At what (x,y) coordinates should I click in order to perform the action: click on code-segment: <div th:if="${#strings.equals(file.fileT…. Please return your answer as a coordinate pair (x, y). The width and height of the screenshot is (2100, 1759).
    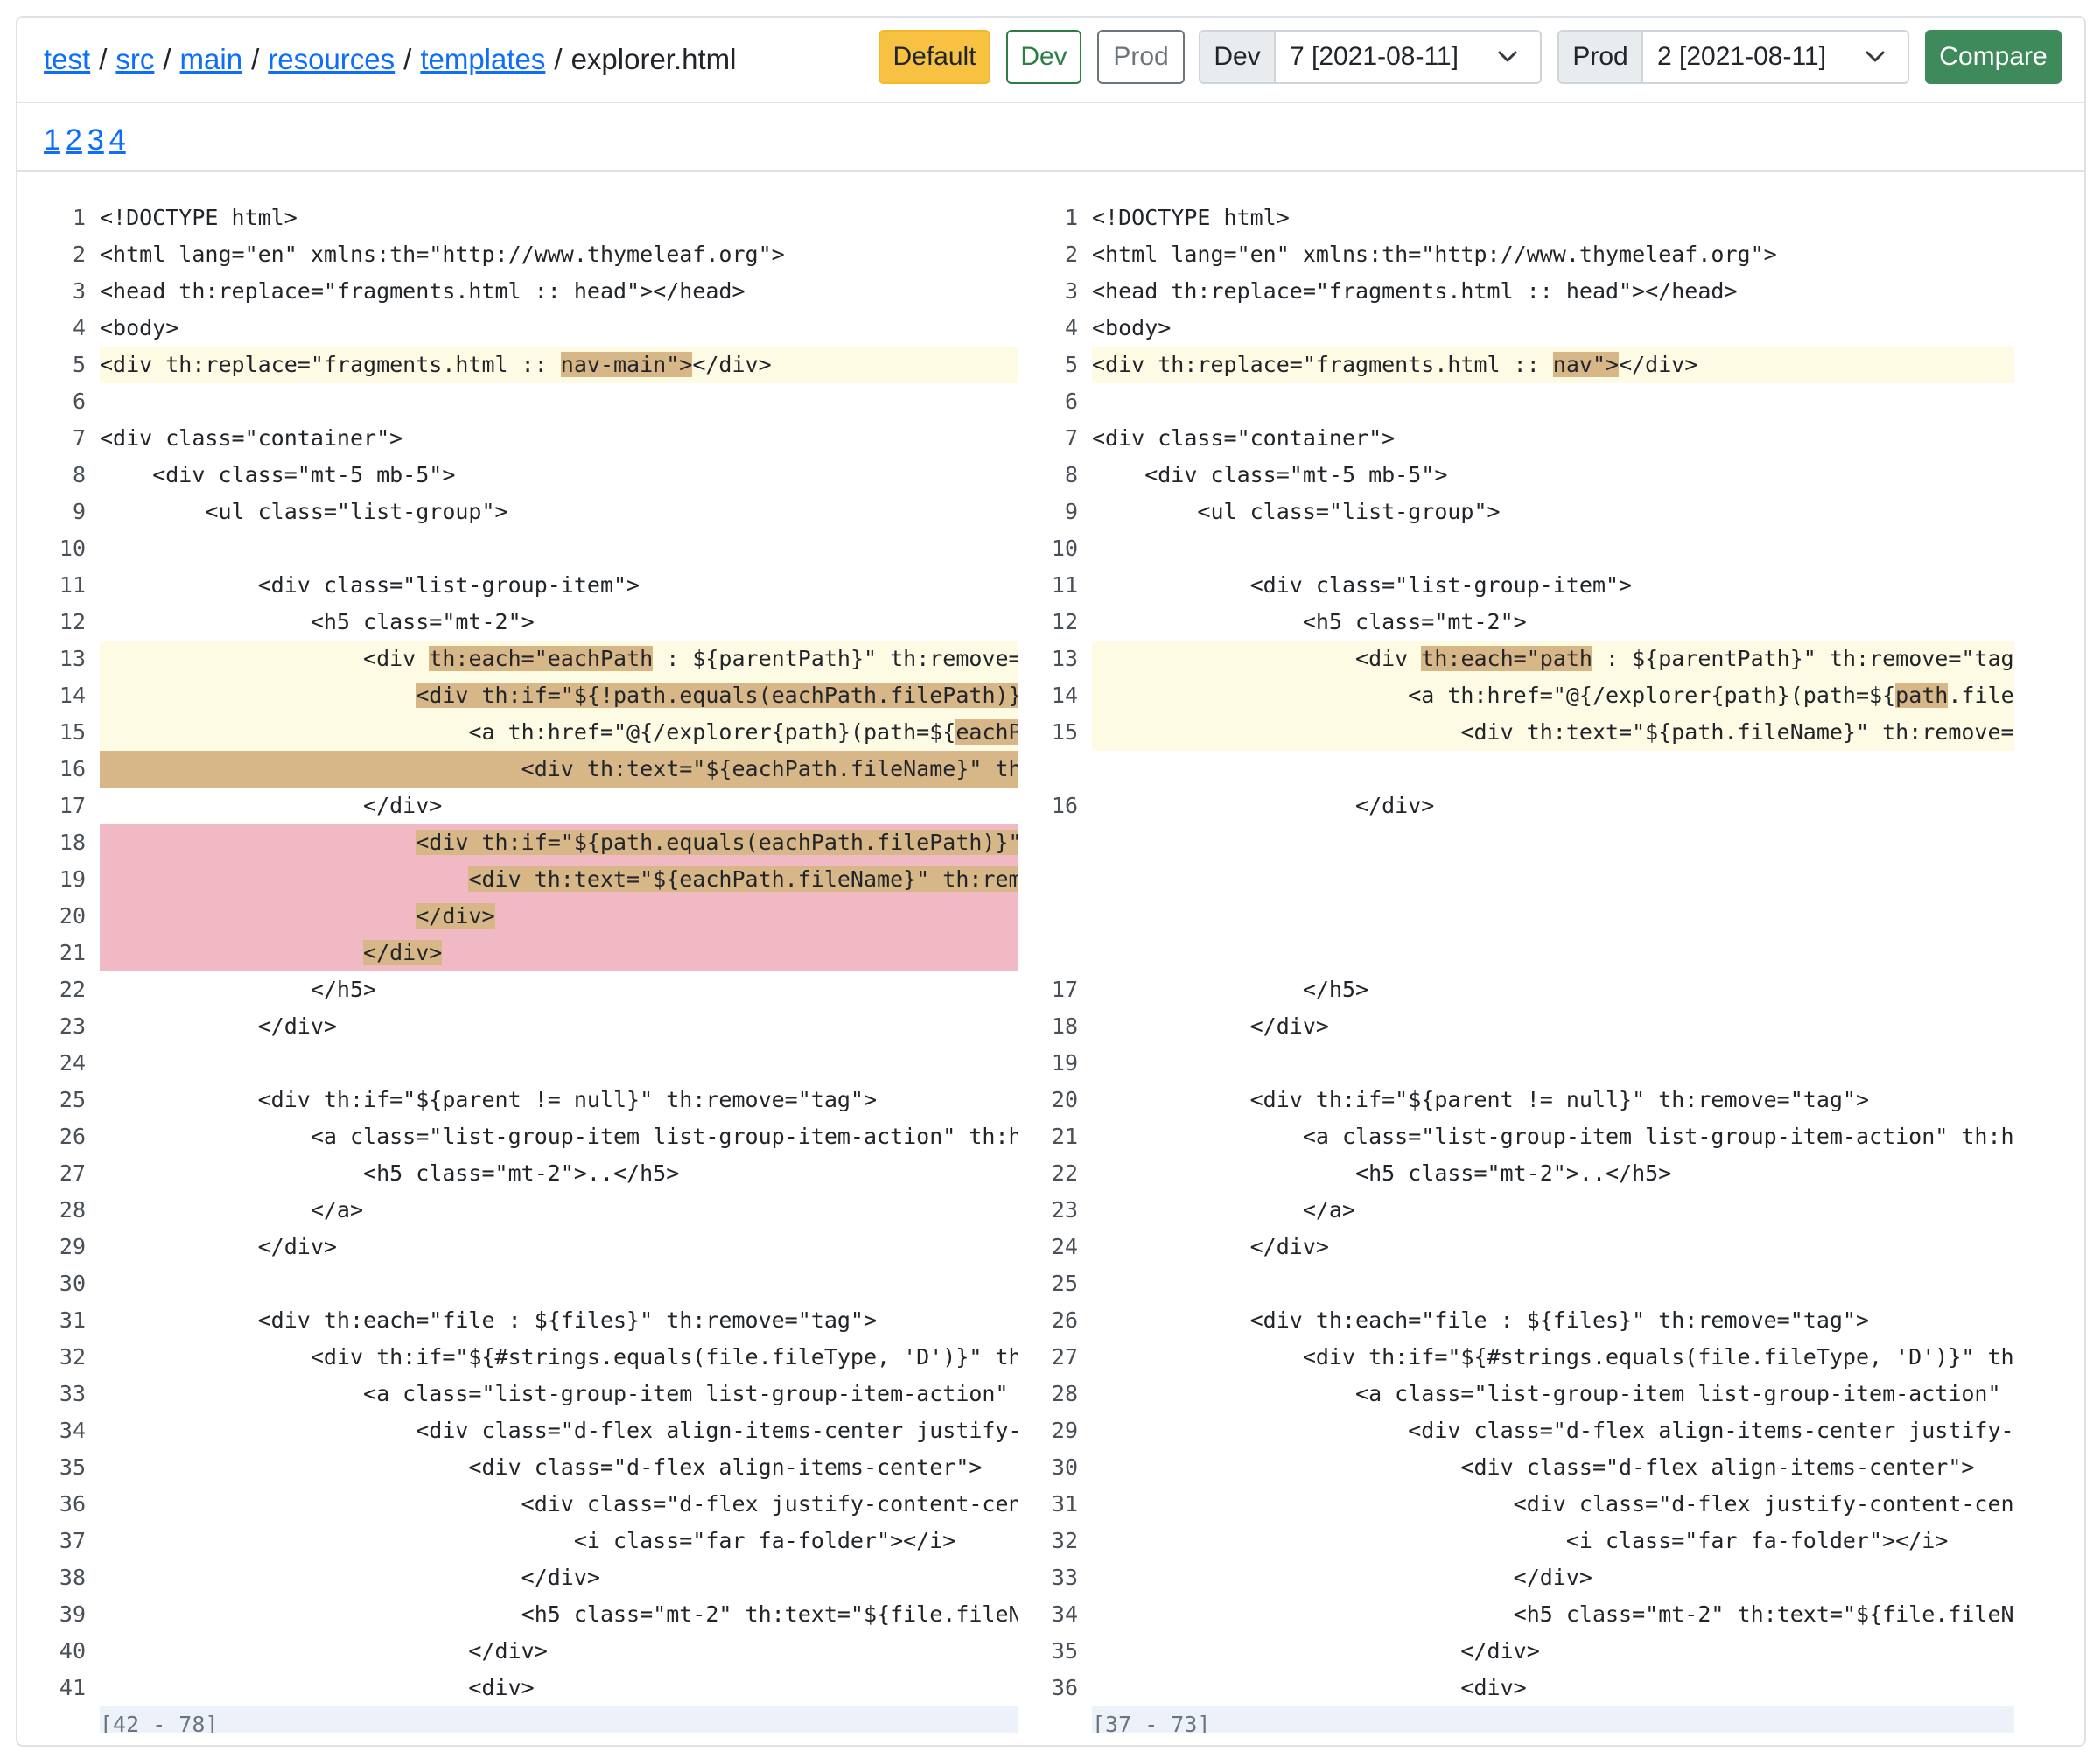
    Looking at the image, I should click on (664, 1357).